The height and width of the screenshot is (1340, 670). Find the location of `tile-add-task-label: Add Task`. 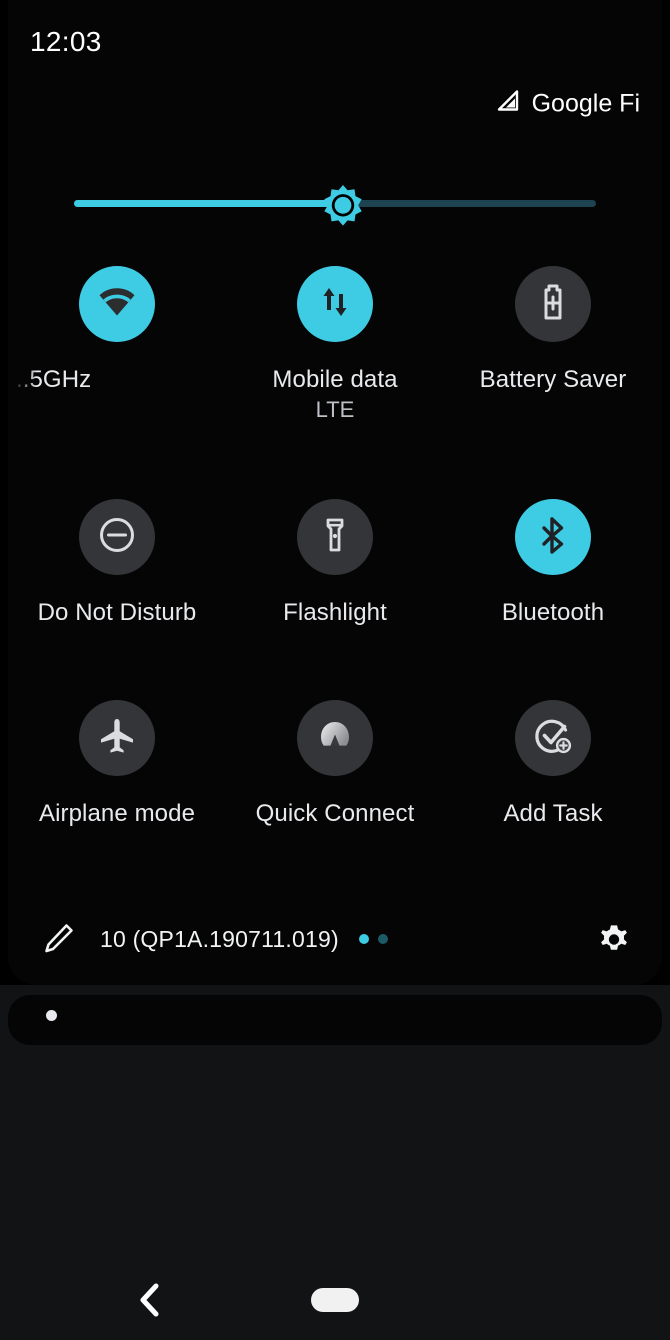

tile-add-task-label: Add Task is located at coordinates (553, 813).